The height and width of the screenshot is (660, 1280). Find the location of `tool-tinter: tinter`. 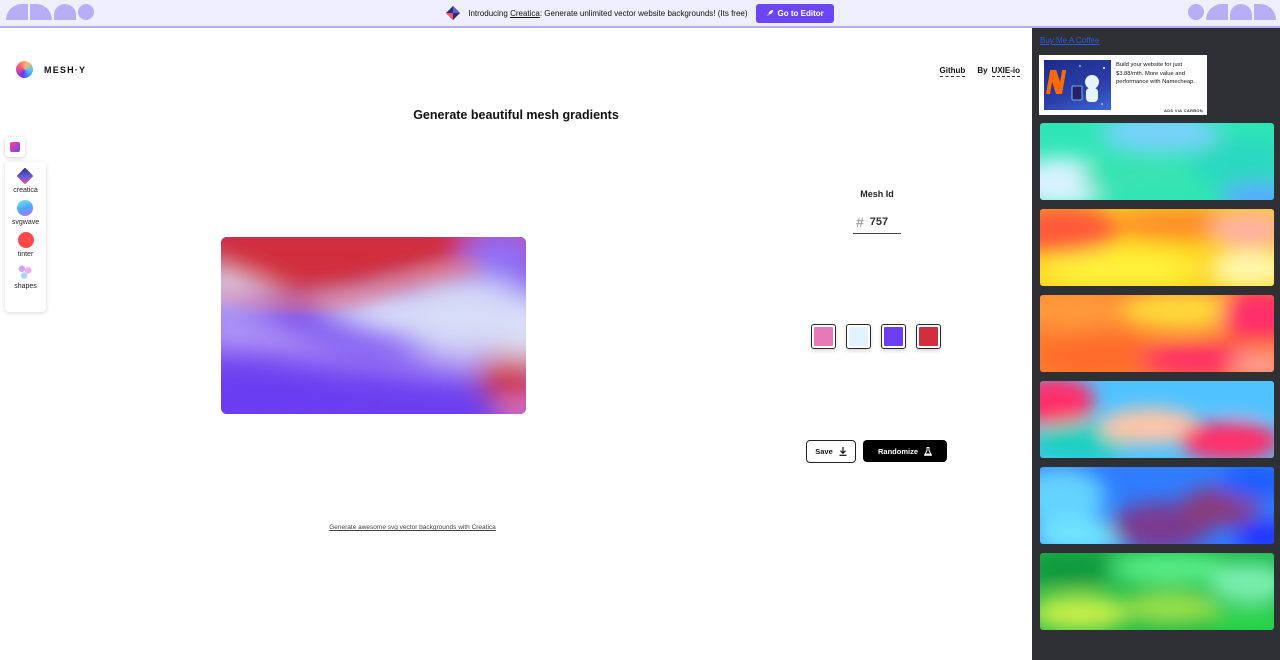

tool-tinter: tinter is located at coordinates (25, 245).